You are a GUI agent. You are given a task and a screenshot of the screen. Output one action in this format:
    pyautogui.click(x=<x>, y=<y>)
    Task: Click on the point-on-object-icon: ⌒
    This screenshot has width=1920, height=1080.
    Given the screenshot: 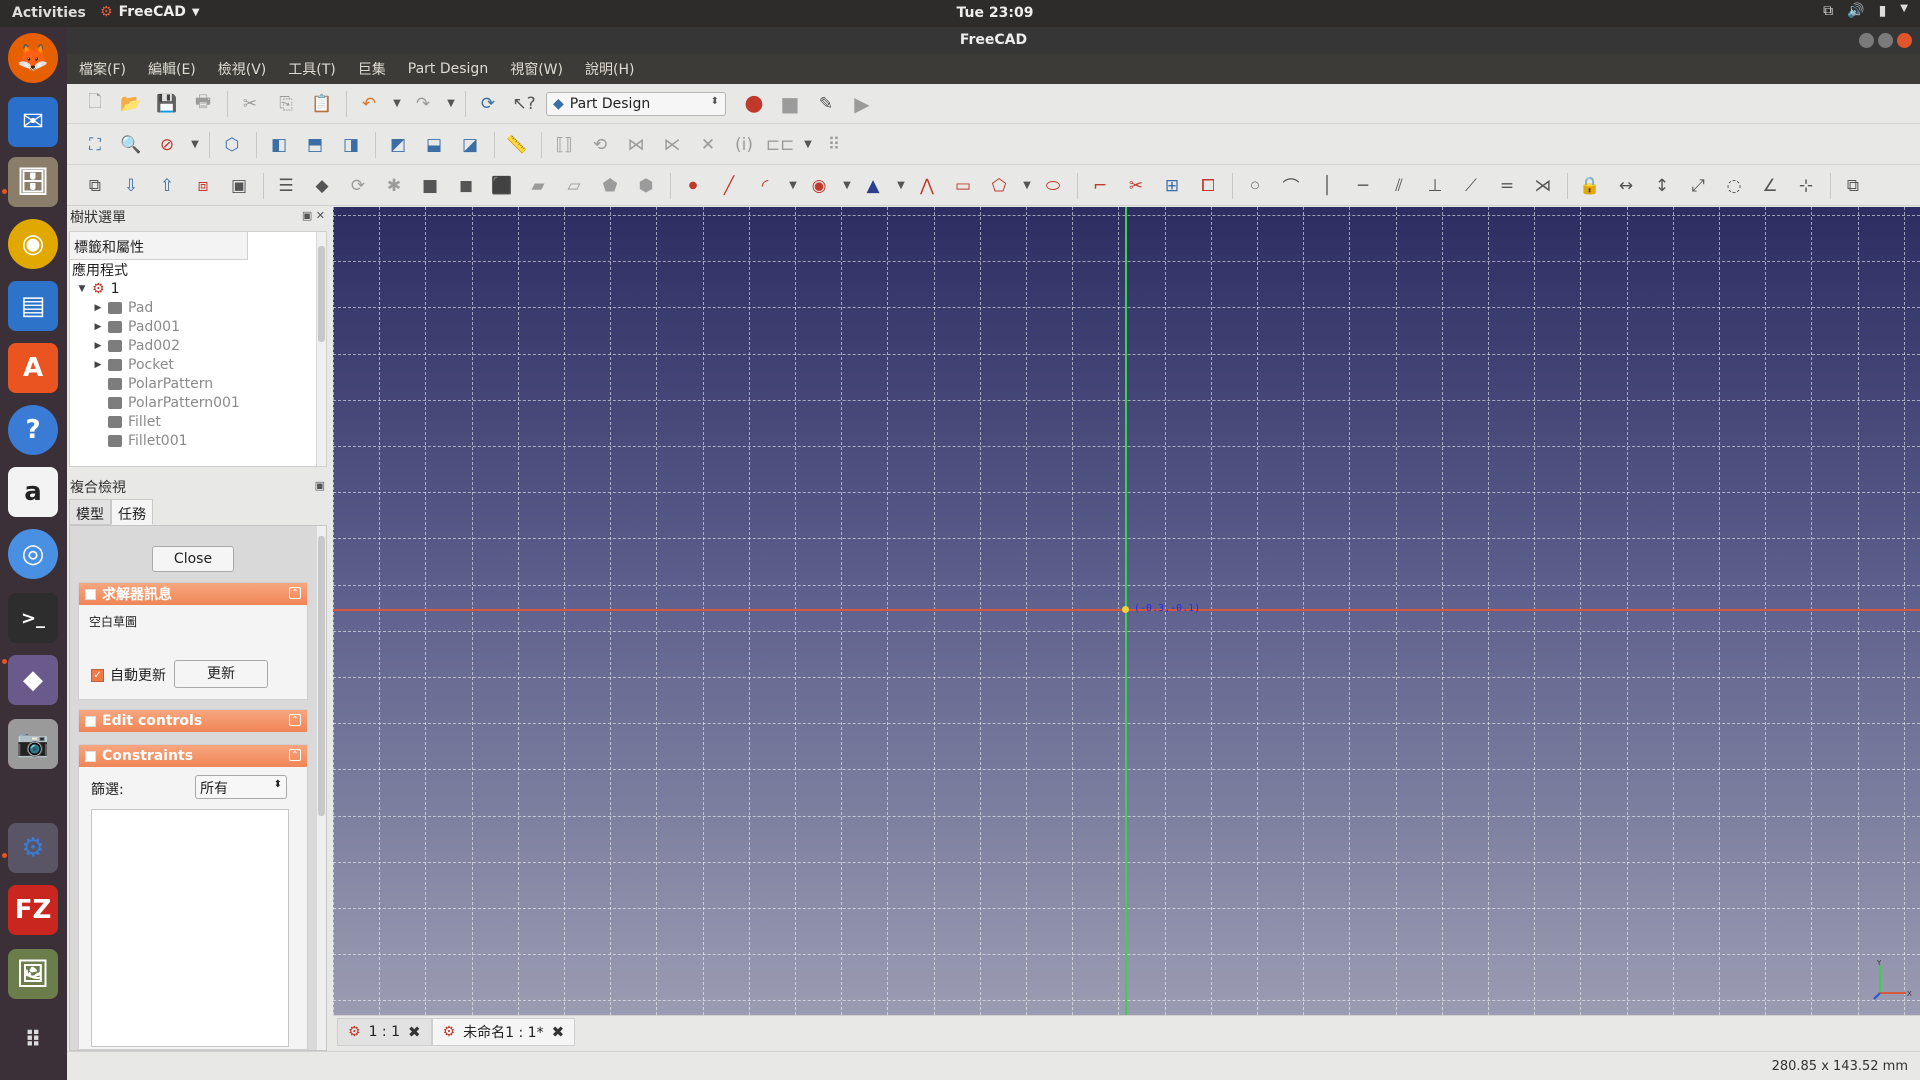 What is the action you would take?
    pyautogui.click(x=1291, y=186)
    